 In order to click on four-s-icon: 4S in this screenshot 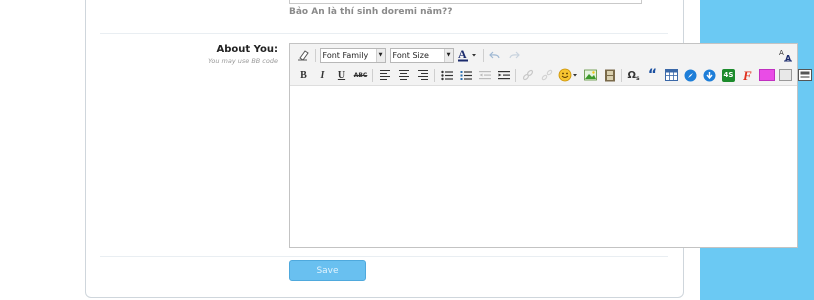, I will do `click(729, 75)`.